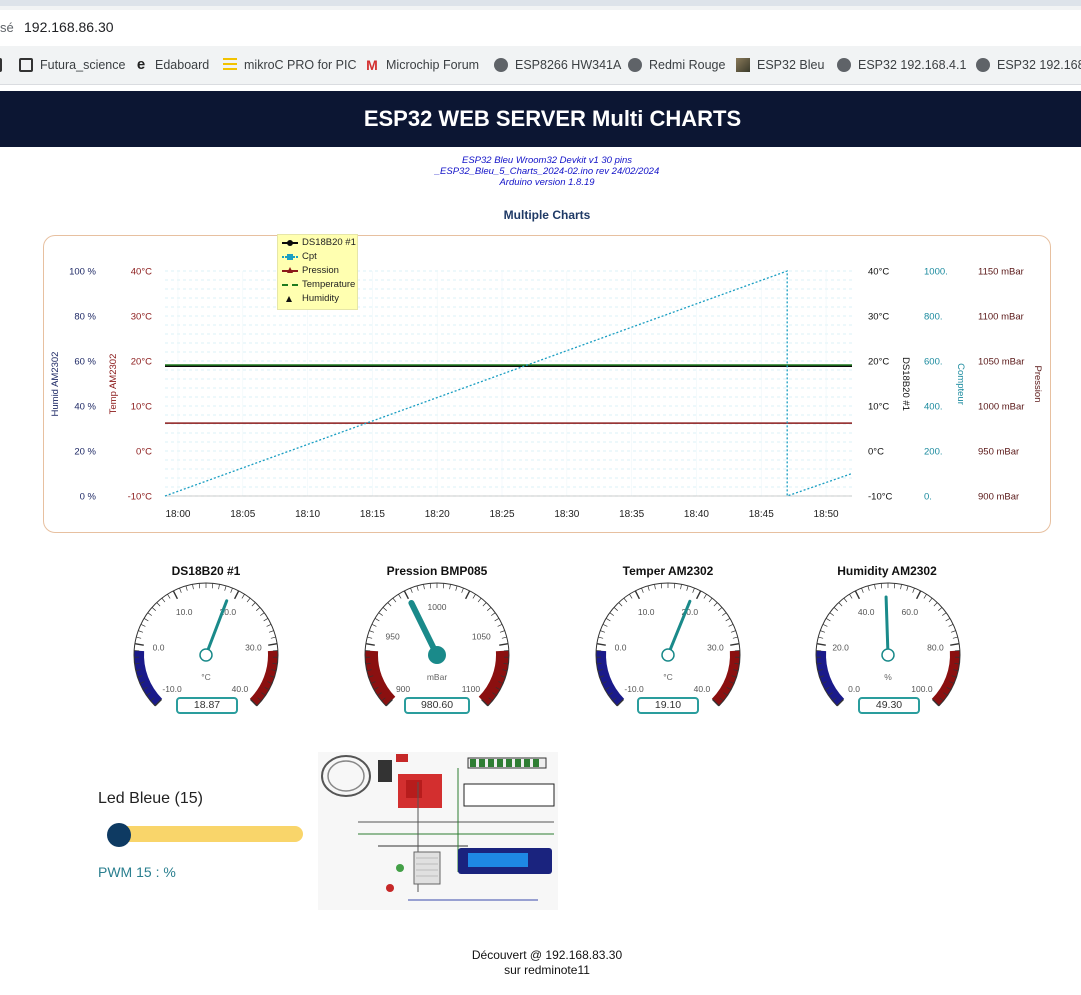  Describe the element at coordinates (481, 637) in the screenshot. I see `gauge-tick-label: 1050` at that location.